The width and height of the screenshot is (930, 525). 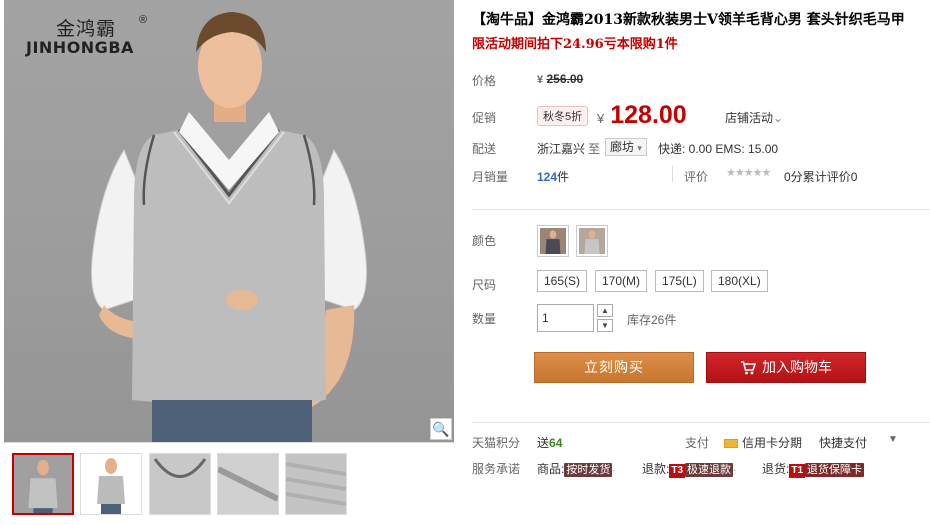 I want to click on payment-label: 支付, so click(x=697, y=443).